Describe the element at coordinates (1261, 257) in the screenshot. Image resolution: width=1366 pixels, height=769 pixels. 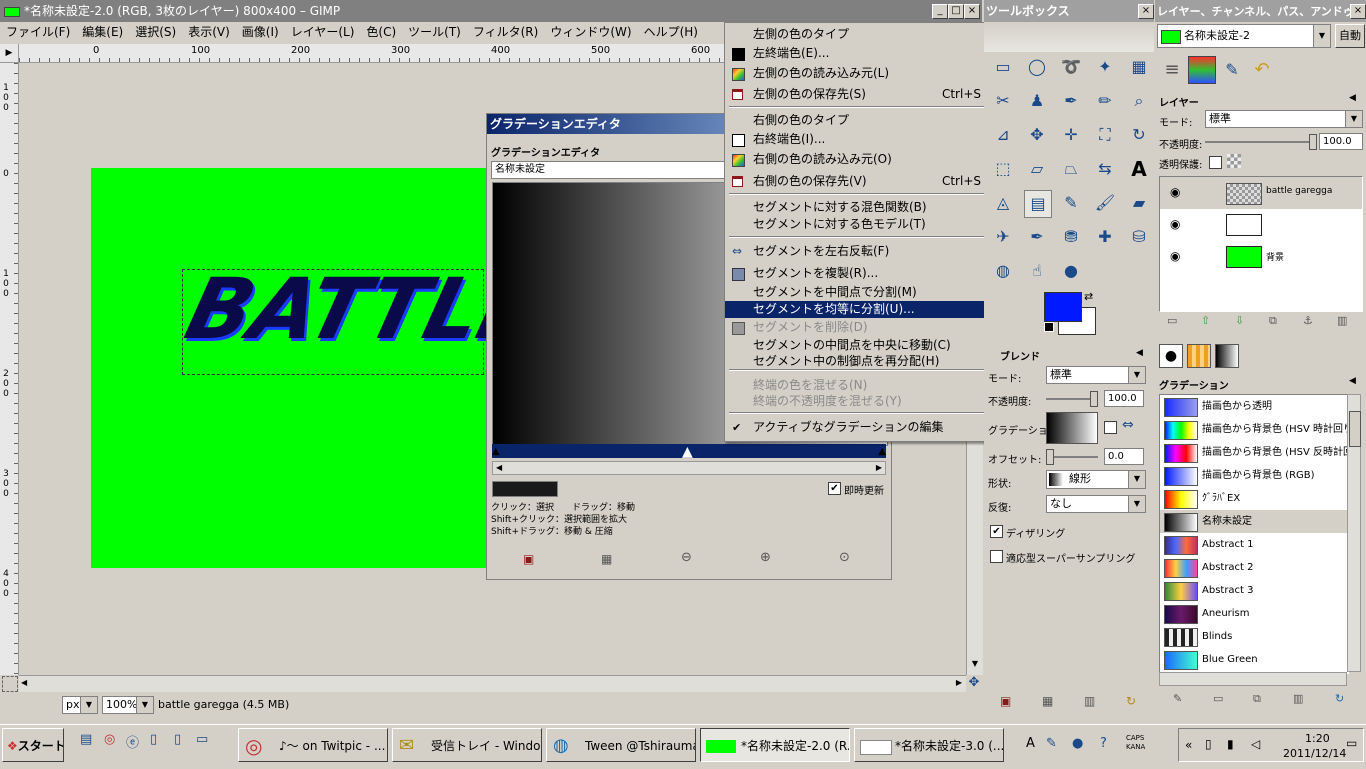
I see `layer-row: ◉ 背景` at that location.